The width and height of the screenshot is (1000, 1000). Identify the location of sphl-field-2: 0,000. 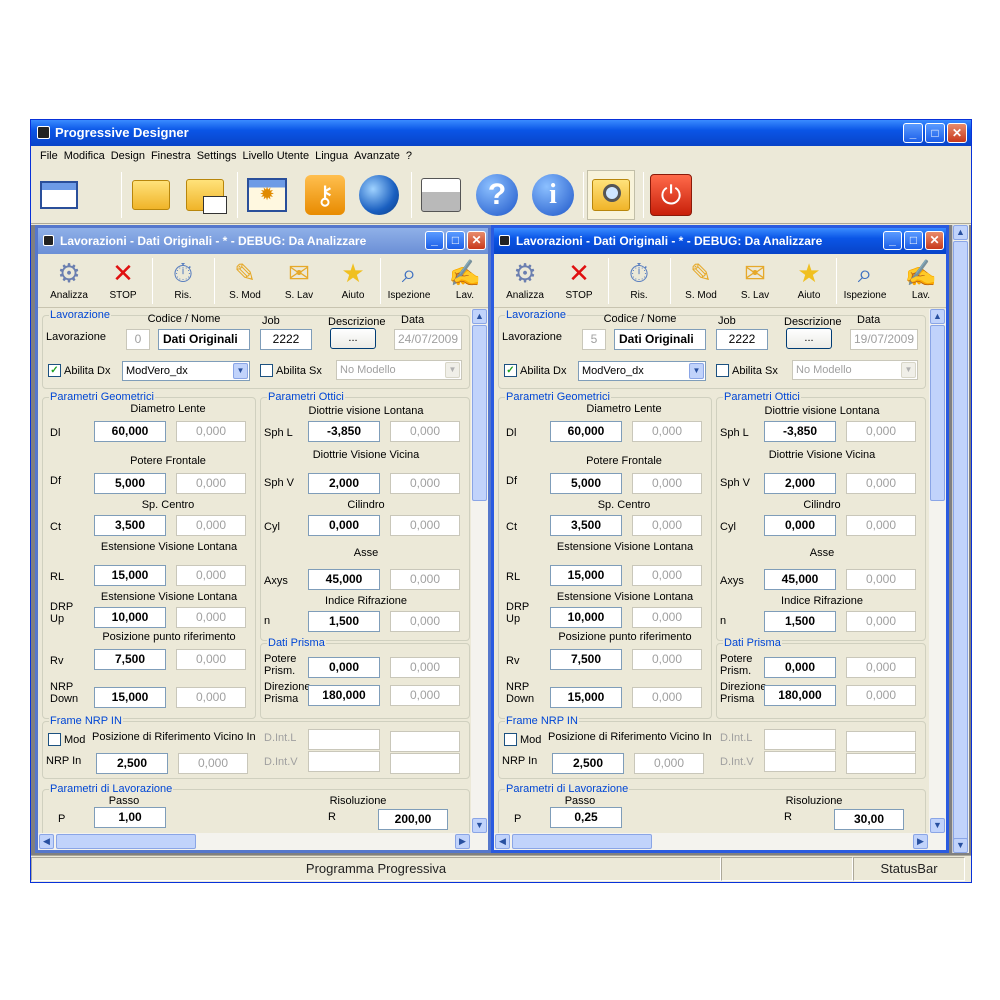
(425, 431).